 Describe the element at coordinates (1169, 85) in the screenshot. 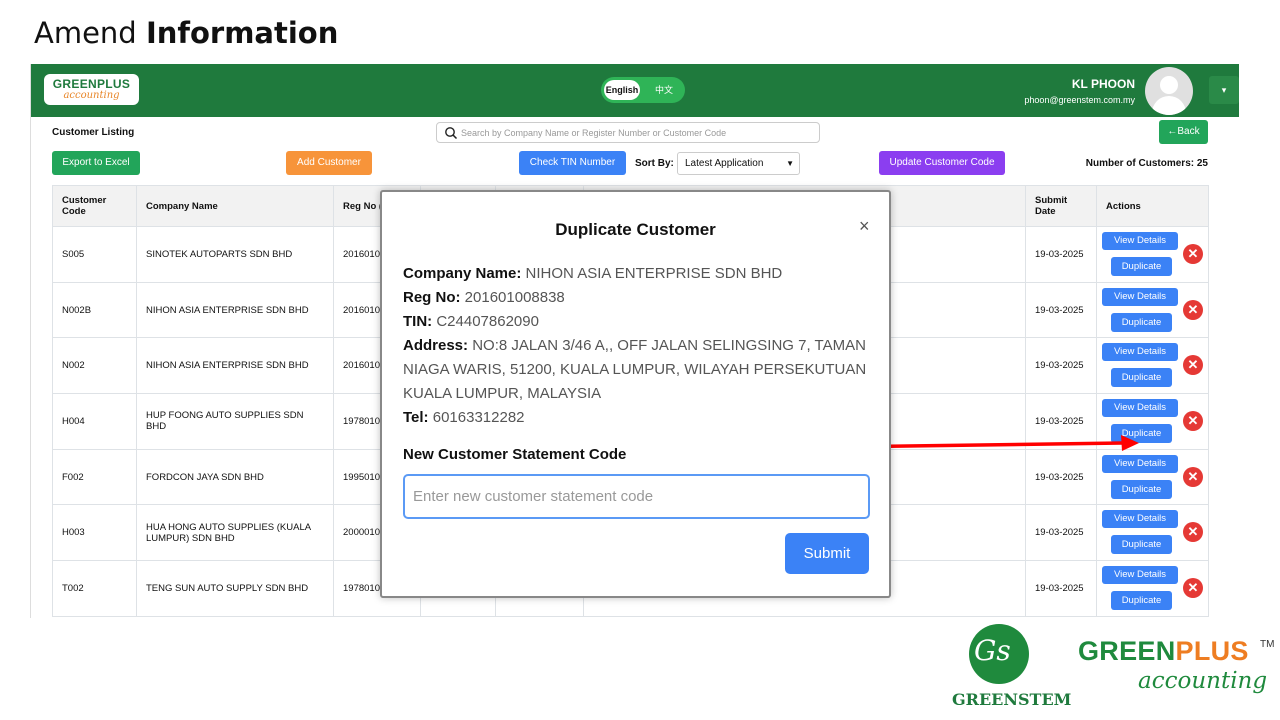

I see `avatar-head` at that location.